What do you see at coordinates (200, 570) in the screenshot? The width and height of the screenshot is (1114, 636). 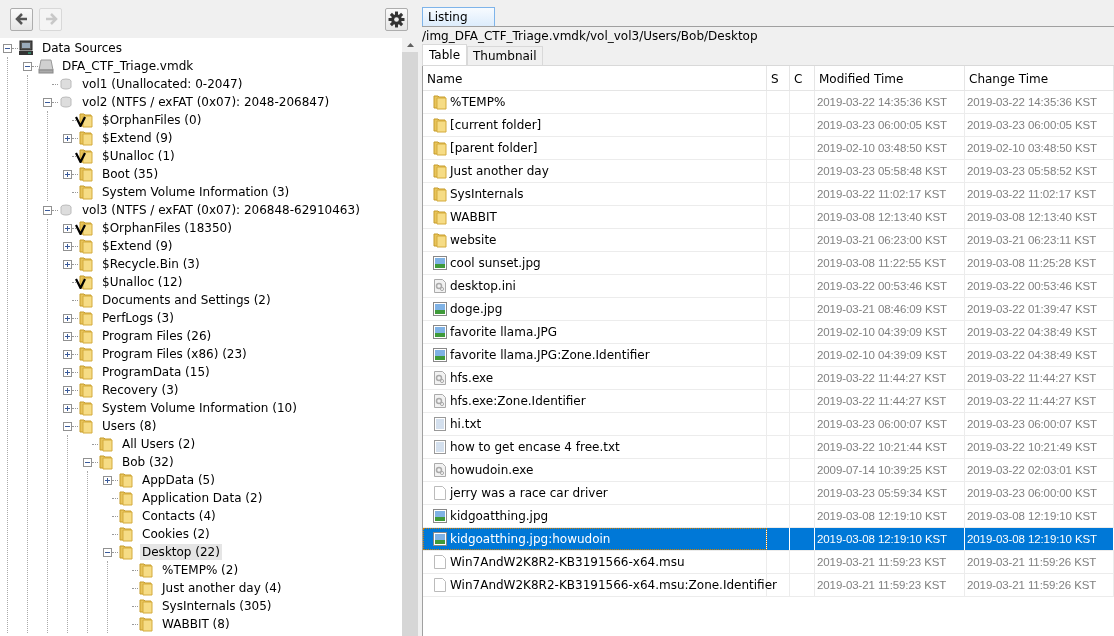 I see `tree-node-label: %TEMP% (2)` at bounding box center [200, 570].